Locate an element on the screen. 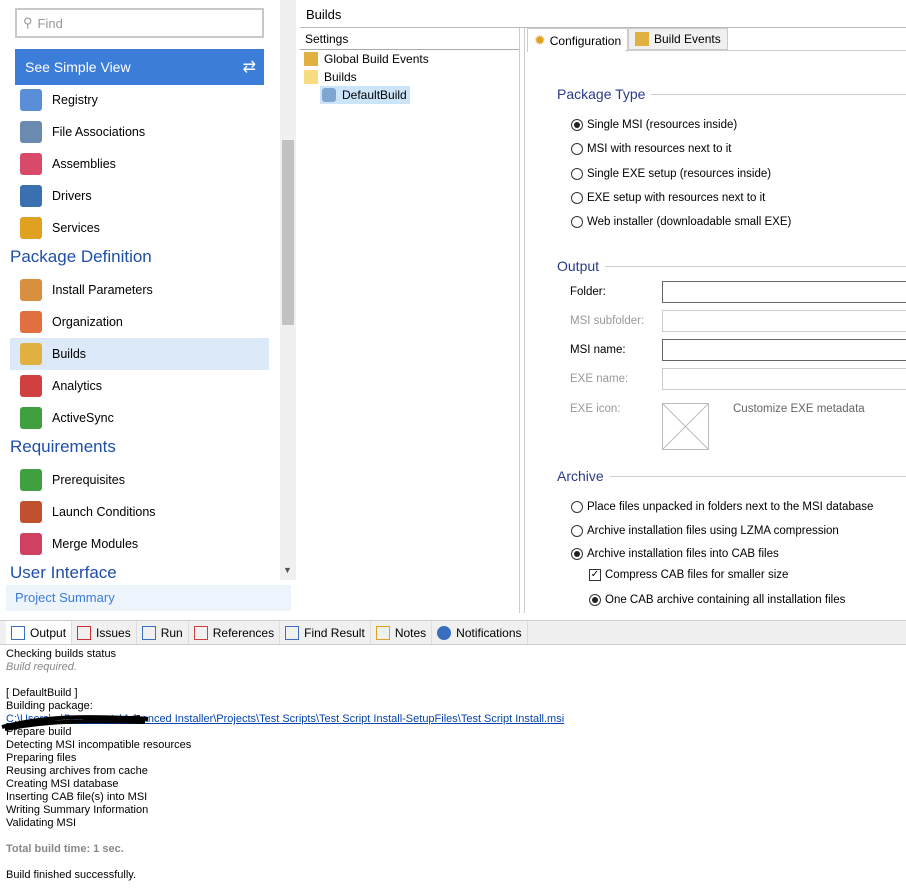 The width and height of the screenshot is (906, 890). sidebar-item-assemblies: Assemblies is located at coordinates (139, 164).